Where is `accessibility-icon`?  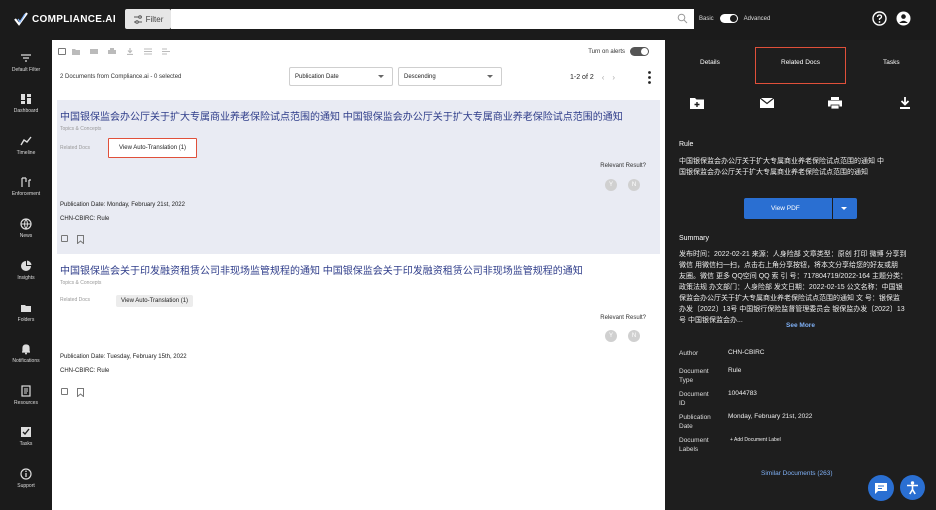
accessibility-icon is located at coordinates (912, 487).